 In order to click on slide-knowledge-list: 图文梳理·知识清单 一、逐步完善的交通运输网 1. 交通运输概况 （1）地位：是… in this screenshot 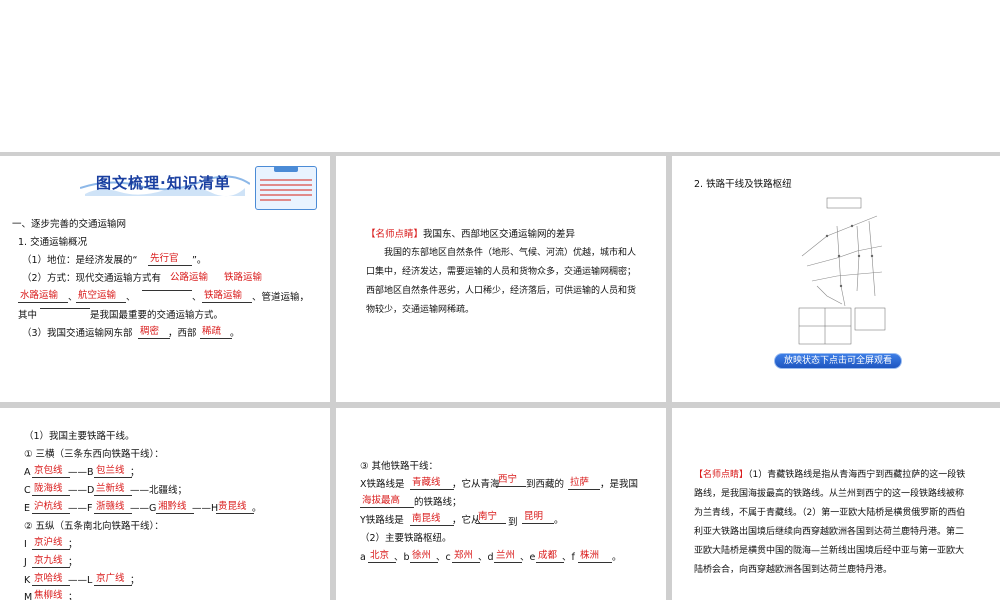, I will do `click(165, 279)`.